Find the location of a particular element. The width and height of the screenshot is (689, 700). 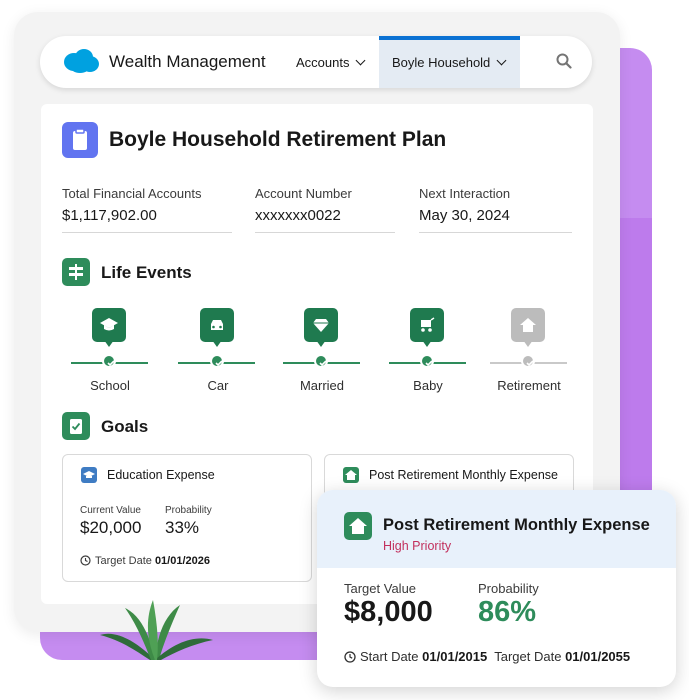

start-date-label: Start Date is located at coordinates (389, 656).